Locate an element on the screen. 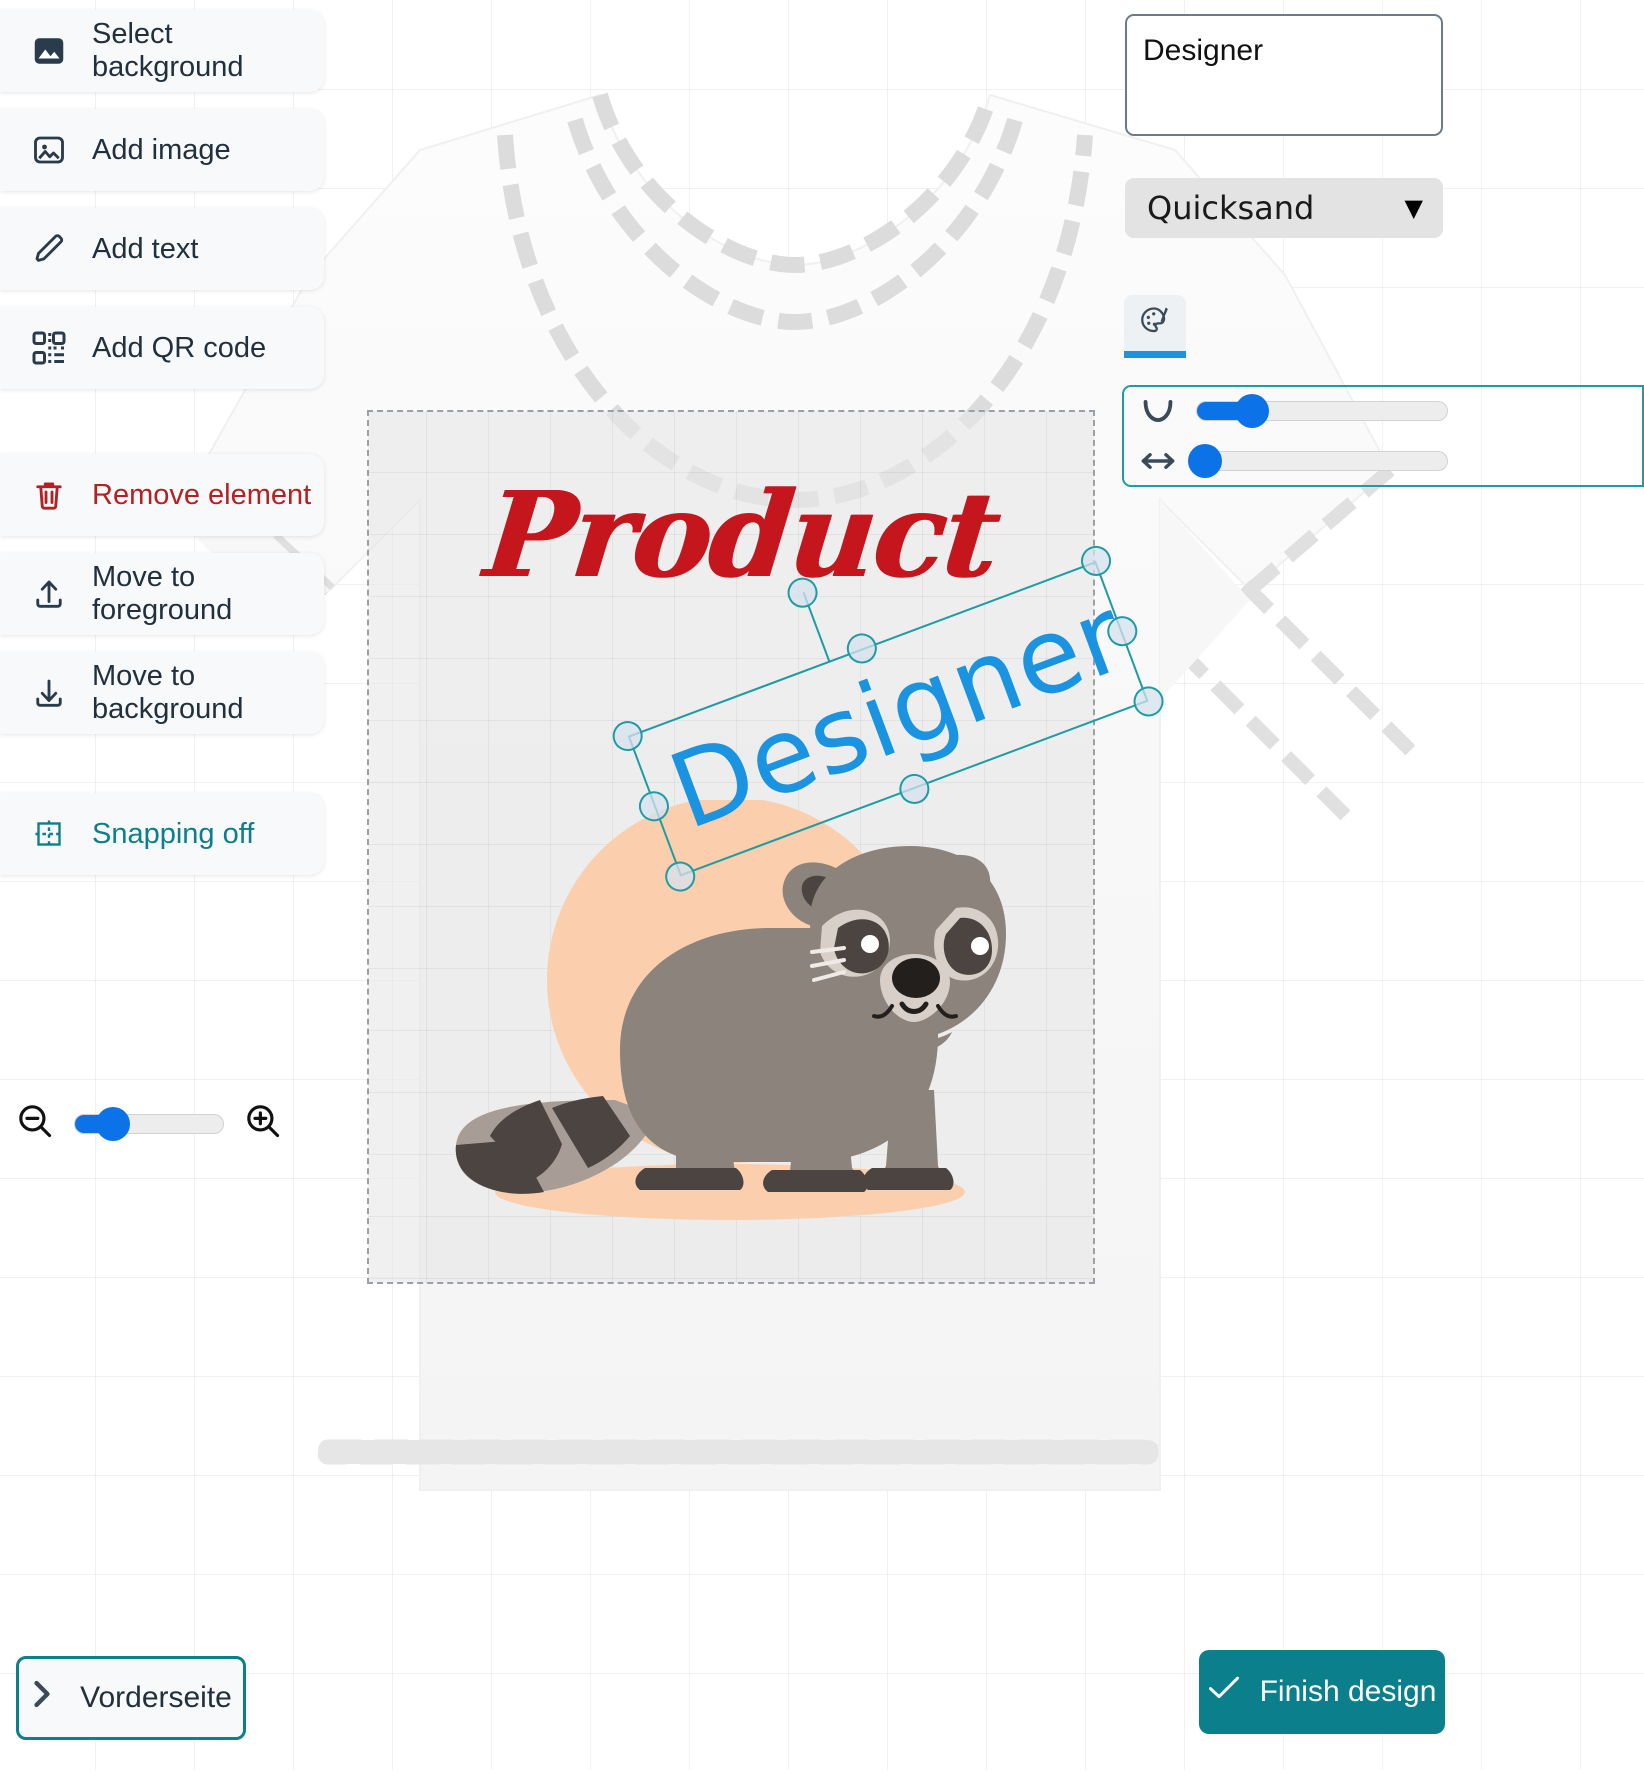  tool-move-to-background: Move to background is located at coordinates (162, 693).